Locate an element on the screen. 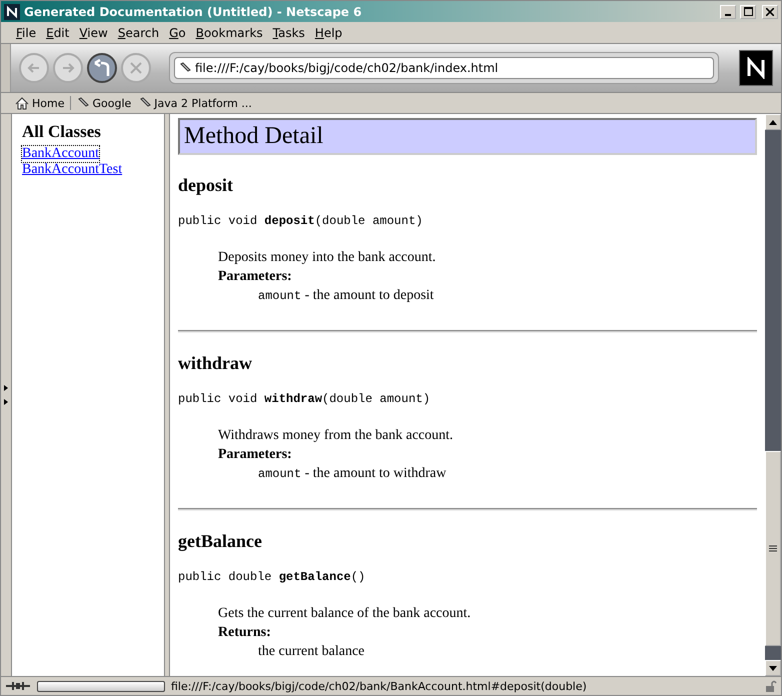 The image size is (782, 696). menu-item: Tasks is located at coordinates (289, 33).